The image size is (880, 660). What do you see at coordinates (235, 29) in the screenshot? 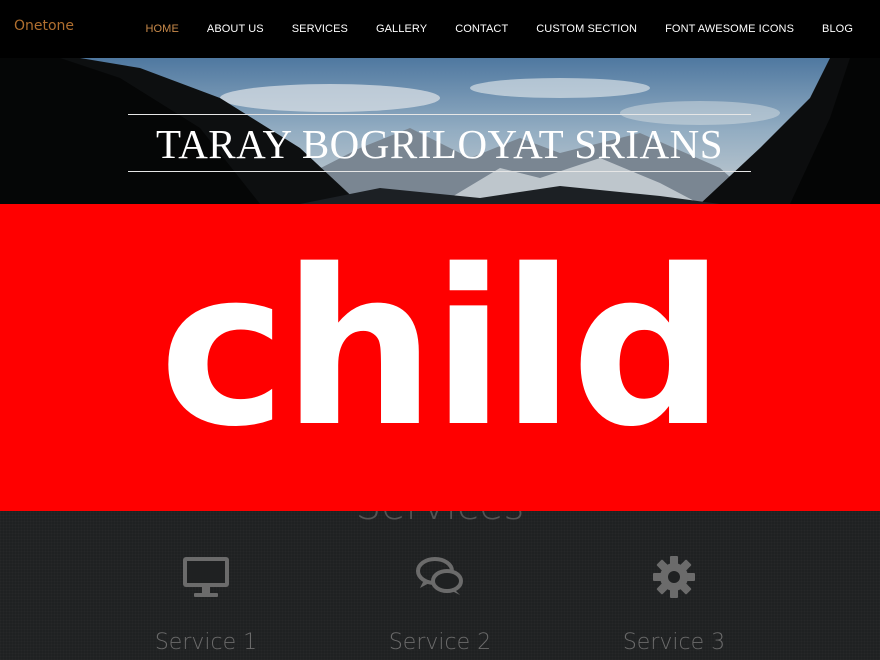
I see `nav-item-about-us: ABOUT US` at bounding box center [235, 29].